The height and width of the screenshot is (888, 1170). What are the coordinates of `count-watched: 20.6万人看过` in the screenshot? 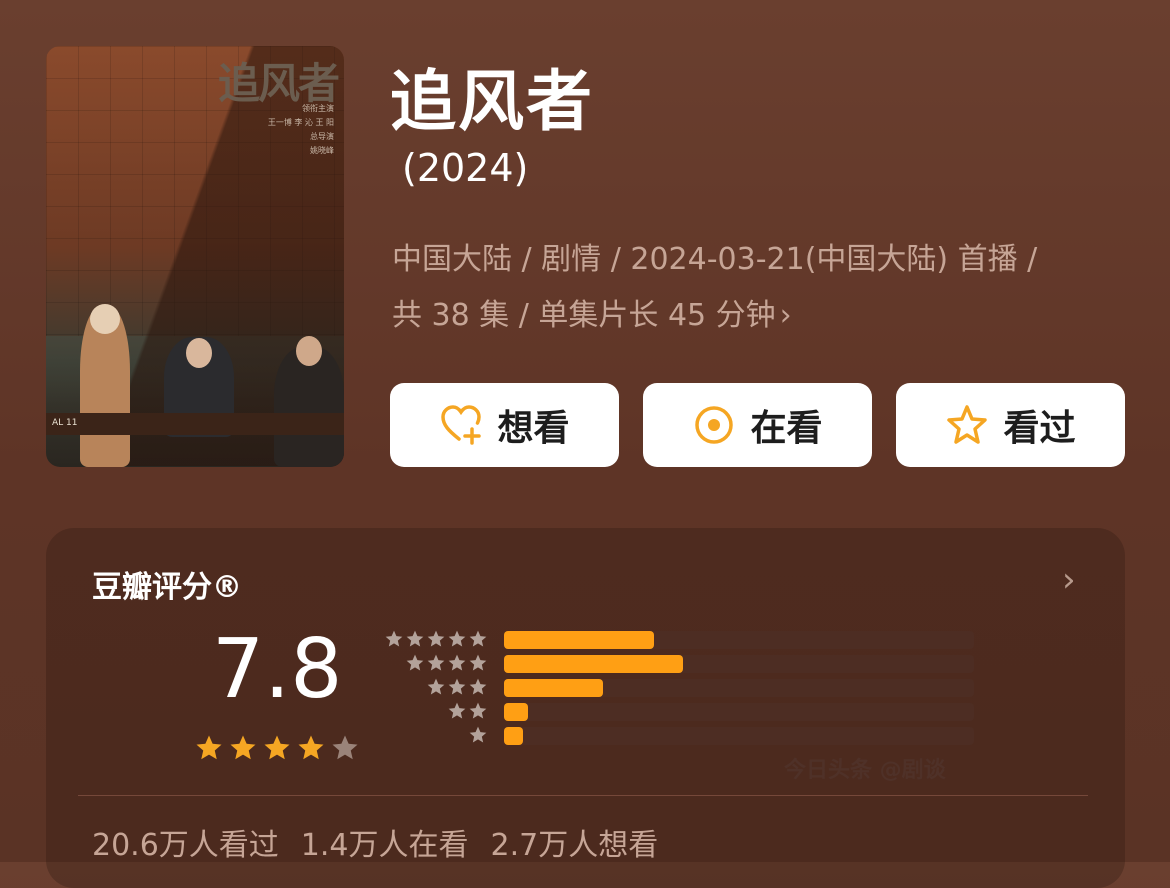 It's located at (185, 845).